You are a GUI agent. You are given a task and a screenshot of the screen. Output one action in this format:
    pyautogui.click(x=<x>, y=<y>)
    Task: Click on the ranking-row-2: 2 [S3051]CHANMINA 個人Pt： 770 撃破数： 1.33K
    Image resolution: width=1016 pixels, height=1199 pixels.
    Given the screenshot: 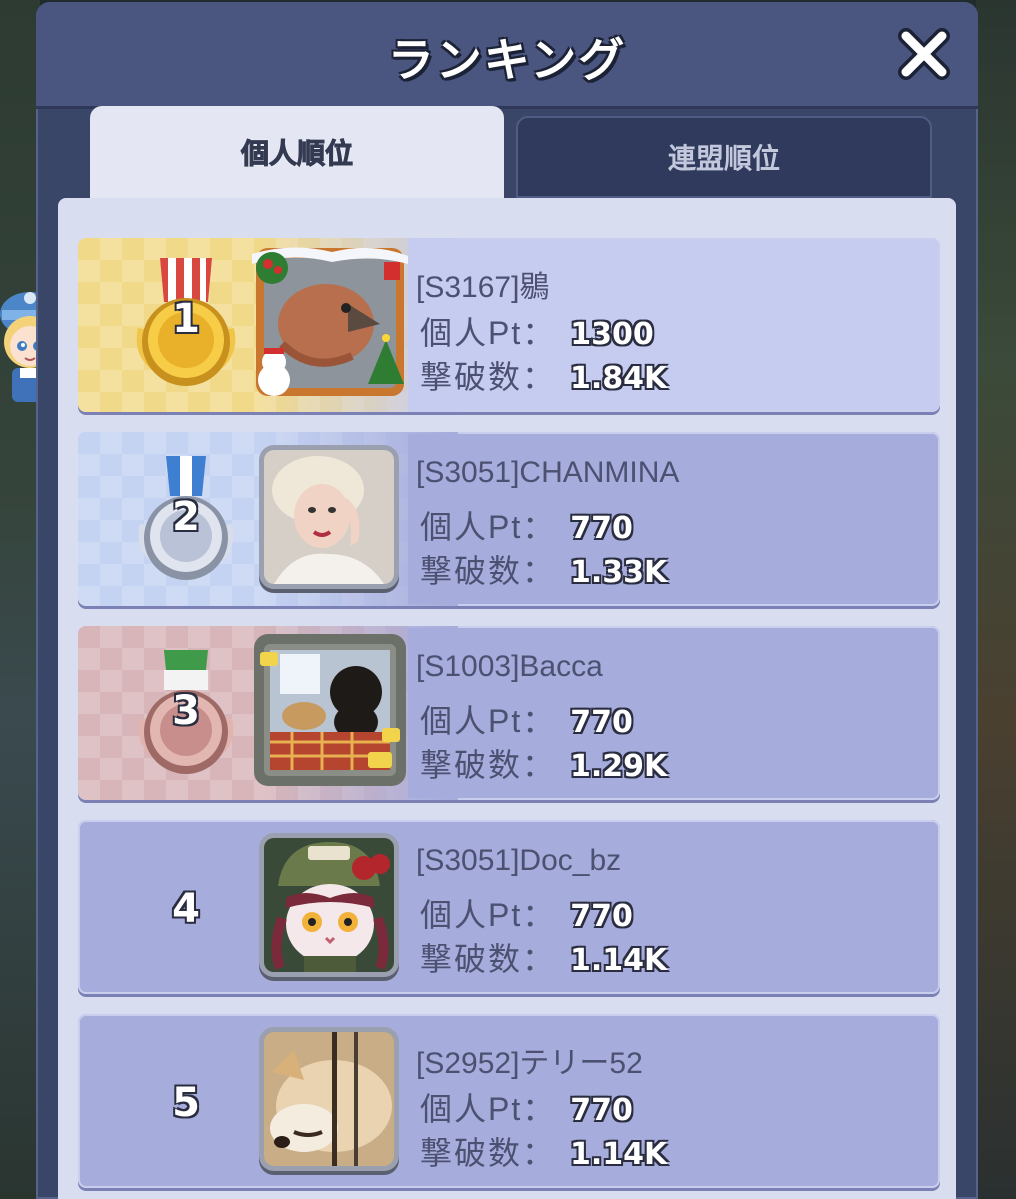 What is the action you would take?
    pyautogui.click(x=509, y=519)
    